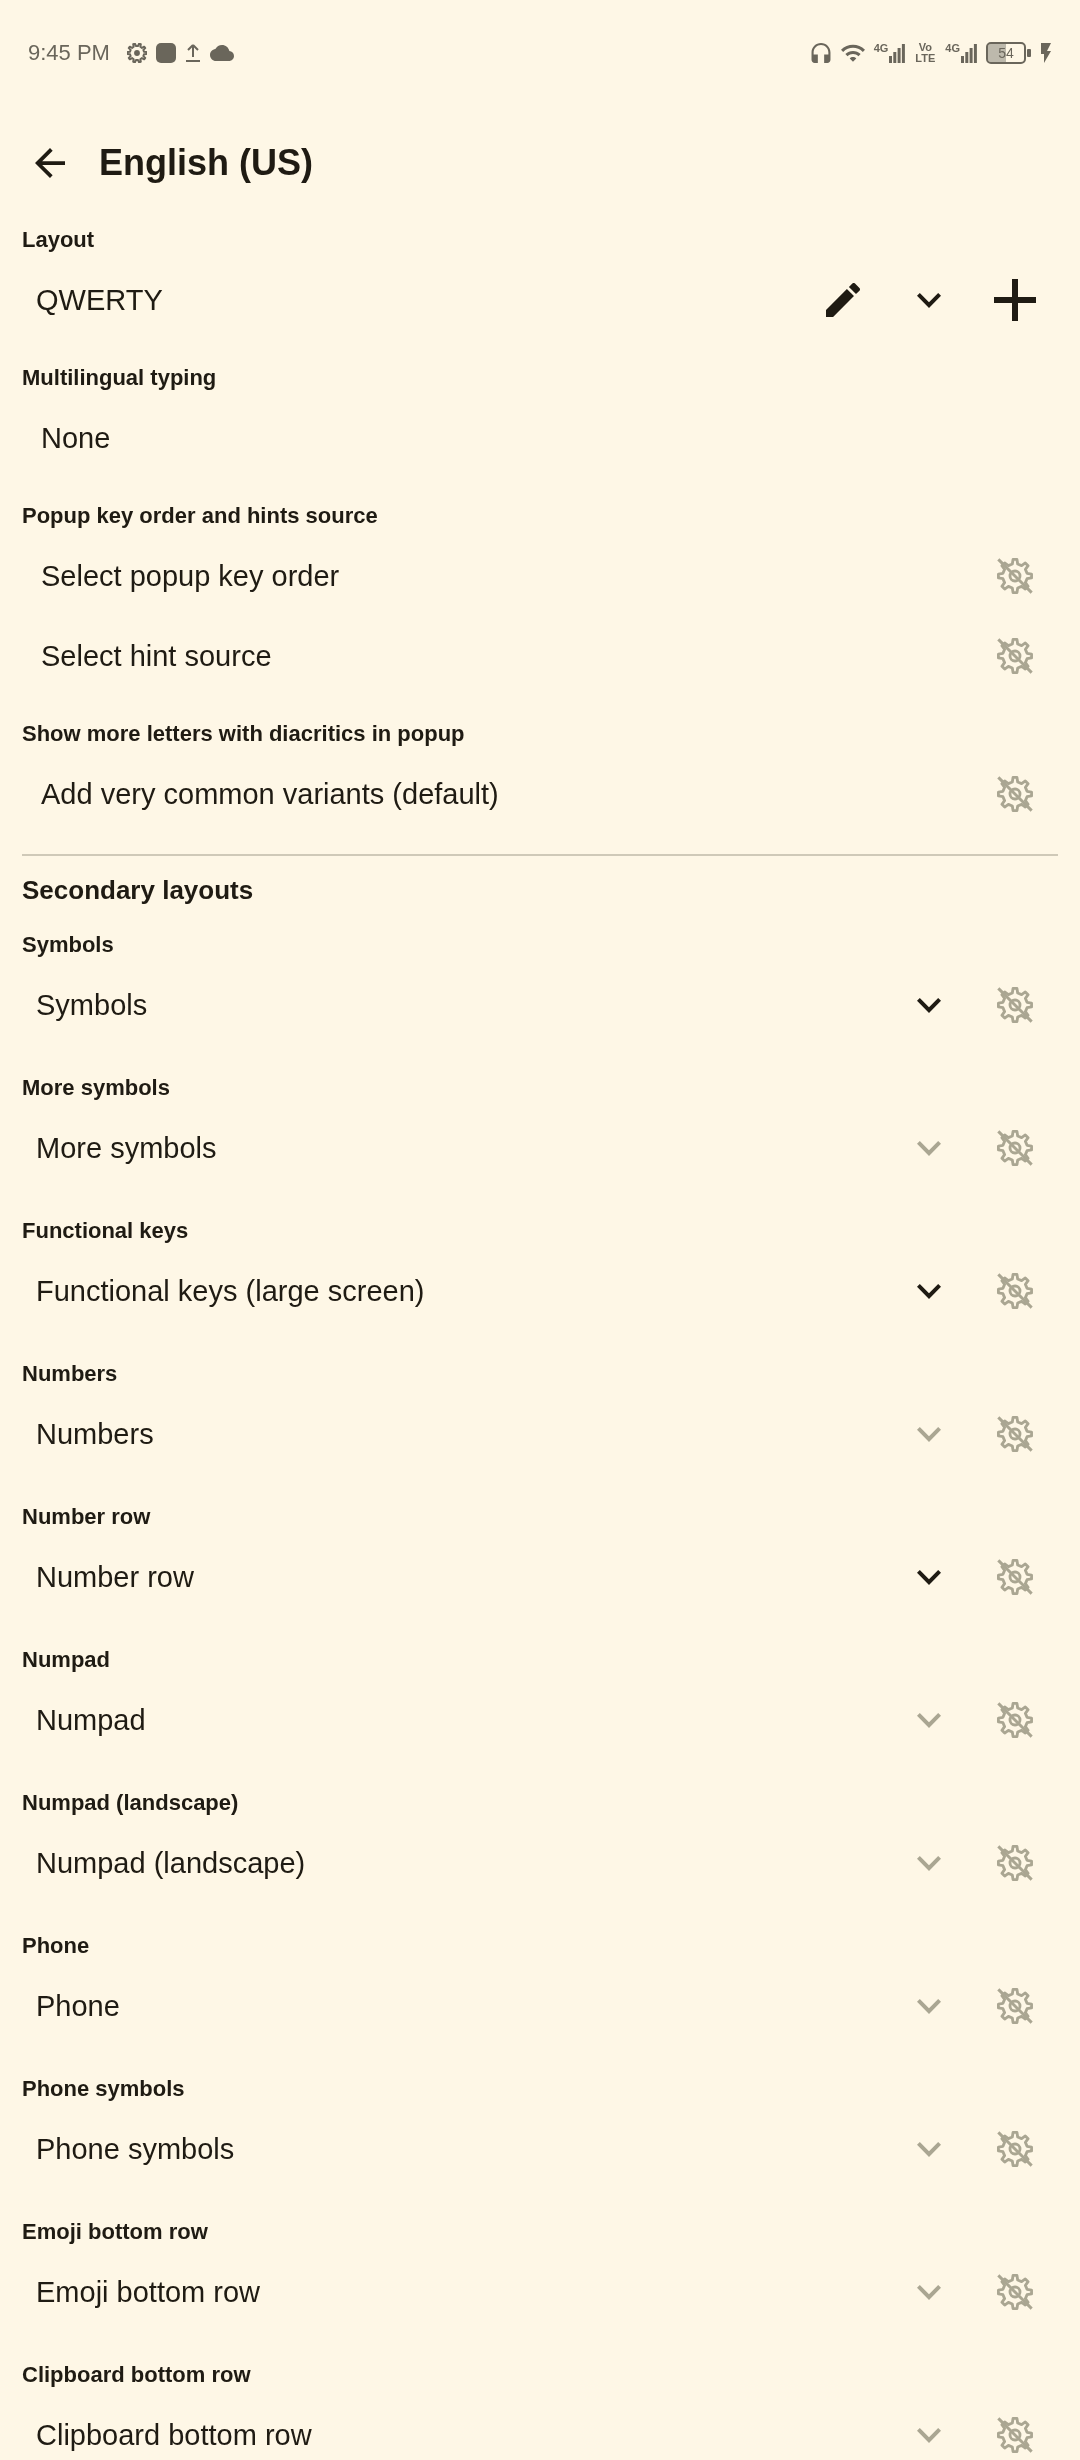 The width and height of the screenshot is (1080, 2460). What do you see at coordinates (148, 2292) in the screenshot?
I see `dropdown-value: Emoji bottom row` at bounding box center [148, 2292].